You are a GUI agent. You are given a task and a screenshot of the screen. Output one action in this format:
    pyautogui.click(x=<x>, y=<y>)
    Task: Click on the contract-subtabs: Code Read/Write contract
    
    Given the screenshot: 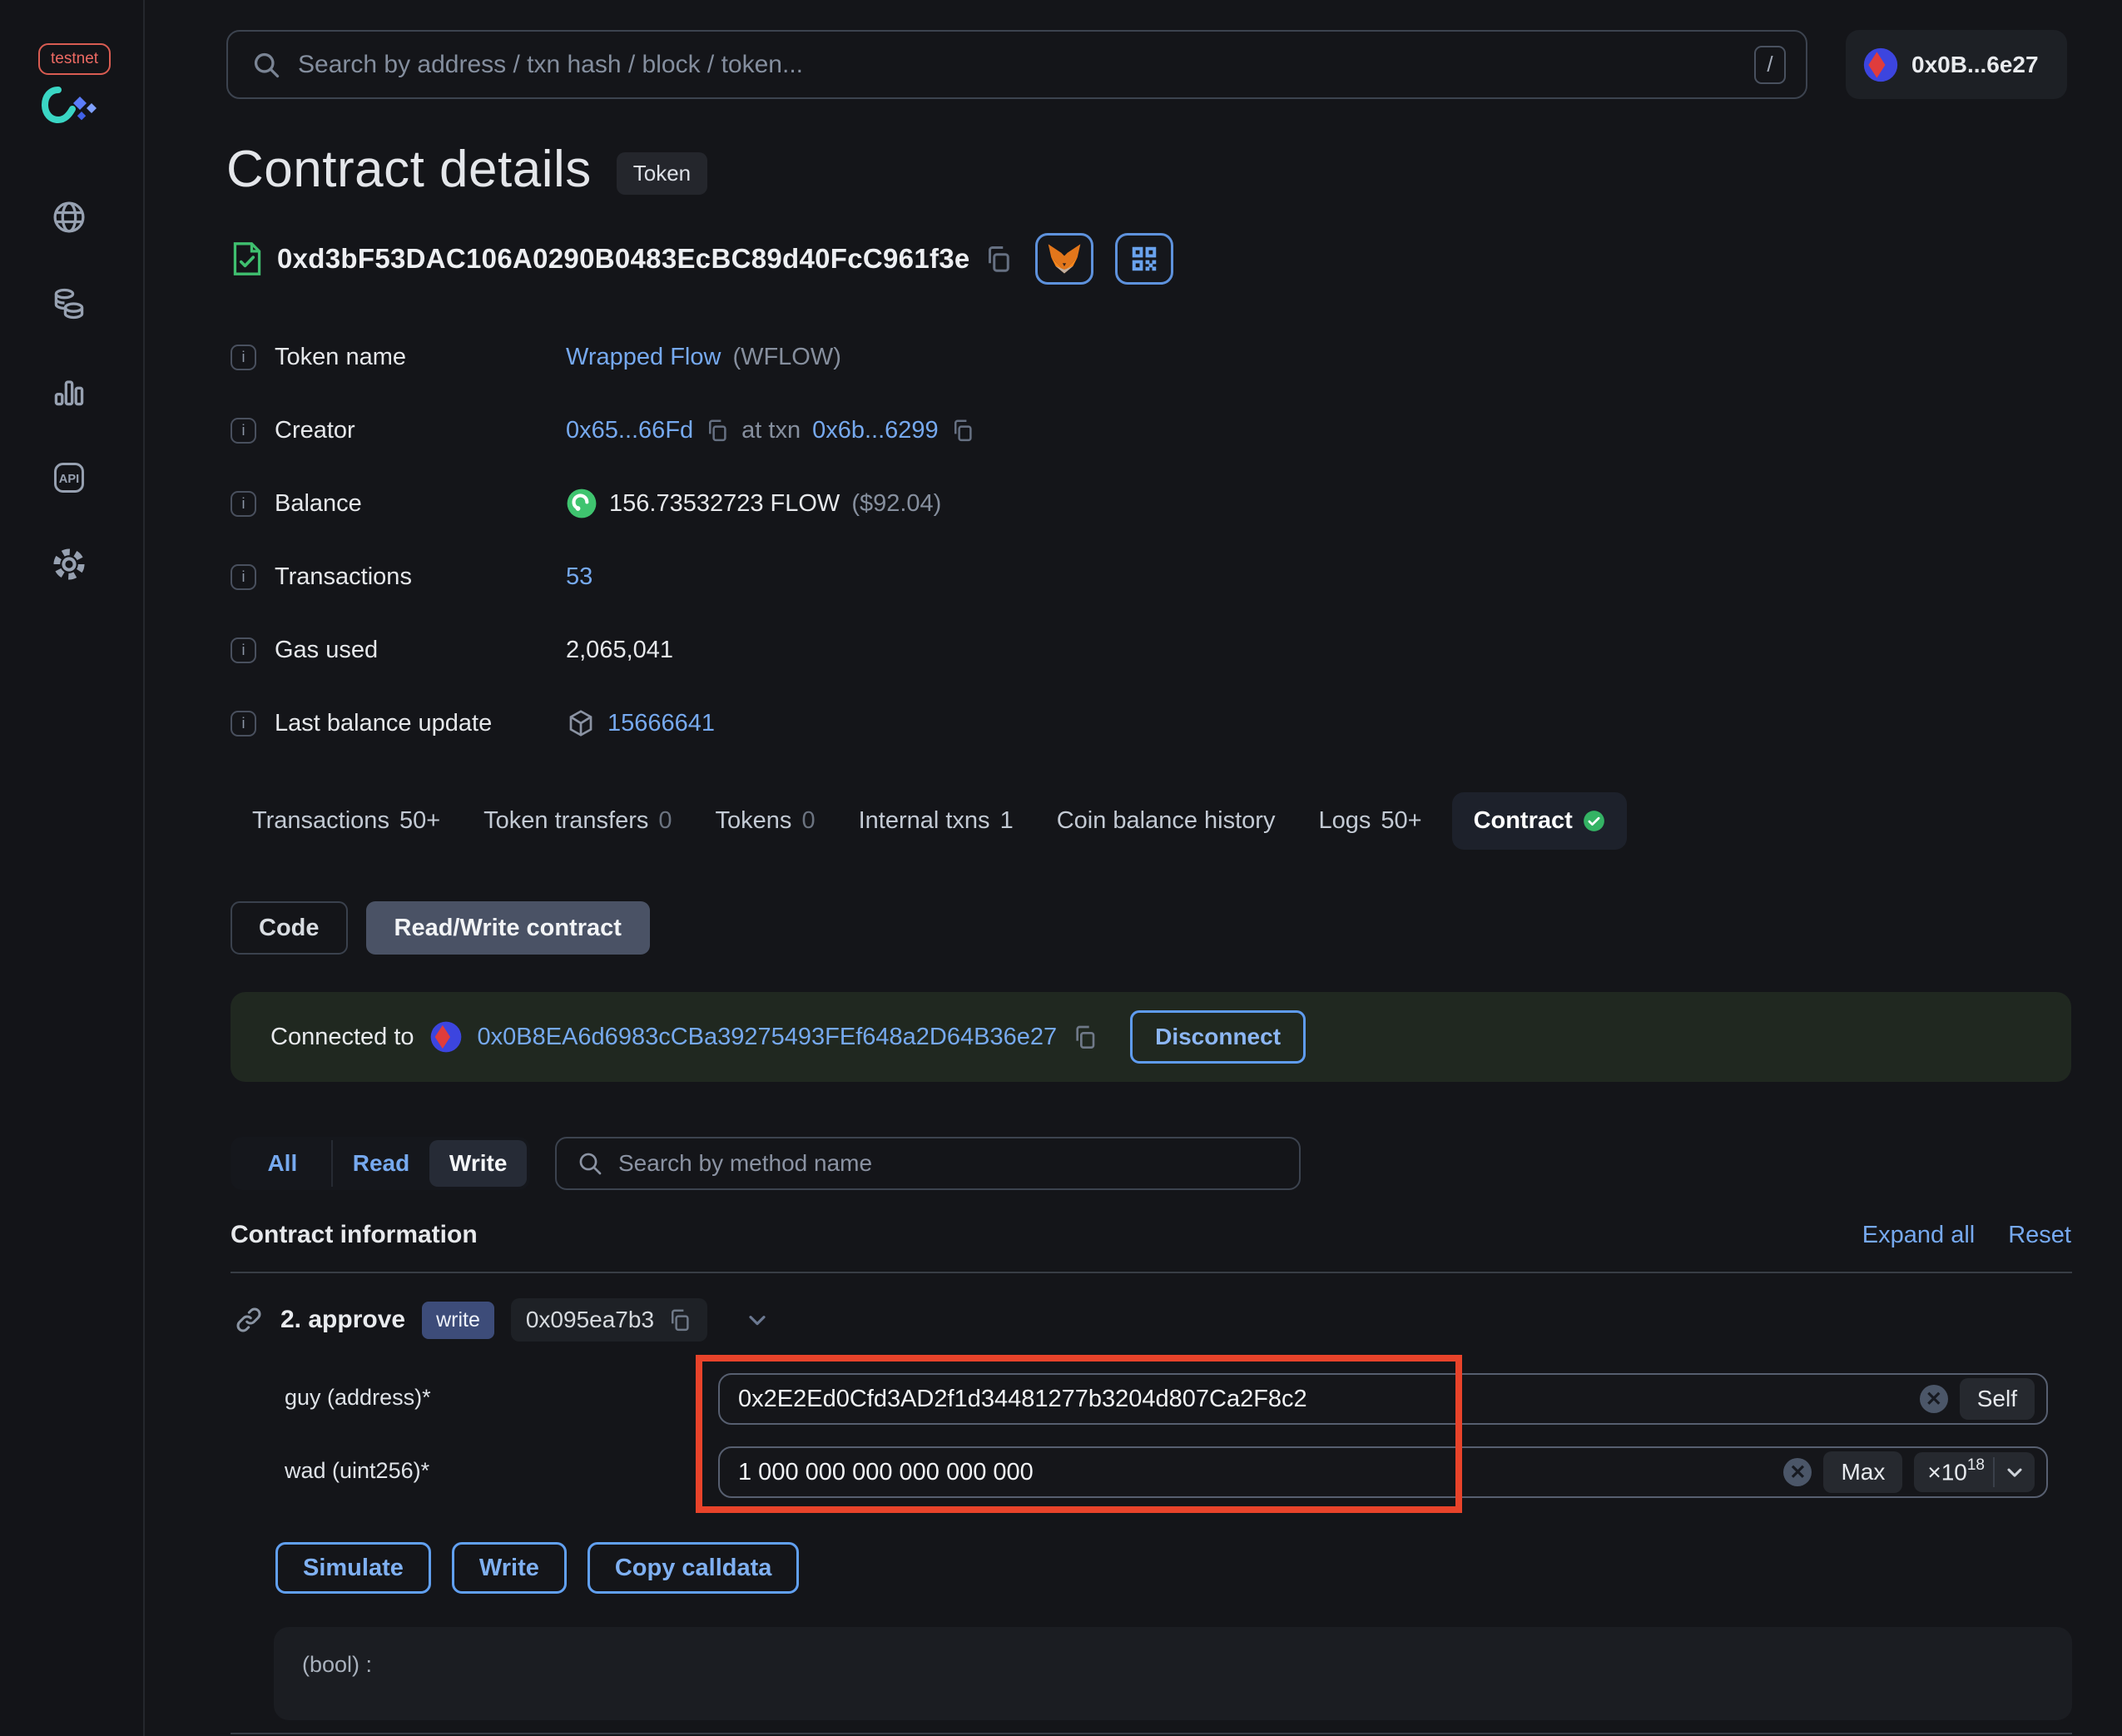 What is the action you would take?
    pyautogui.click(x=441, y=928)
    